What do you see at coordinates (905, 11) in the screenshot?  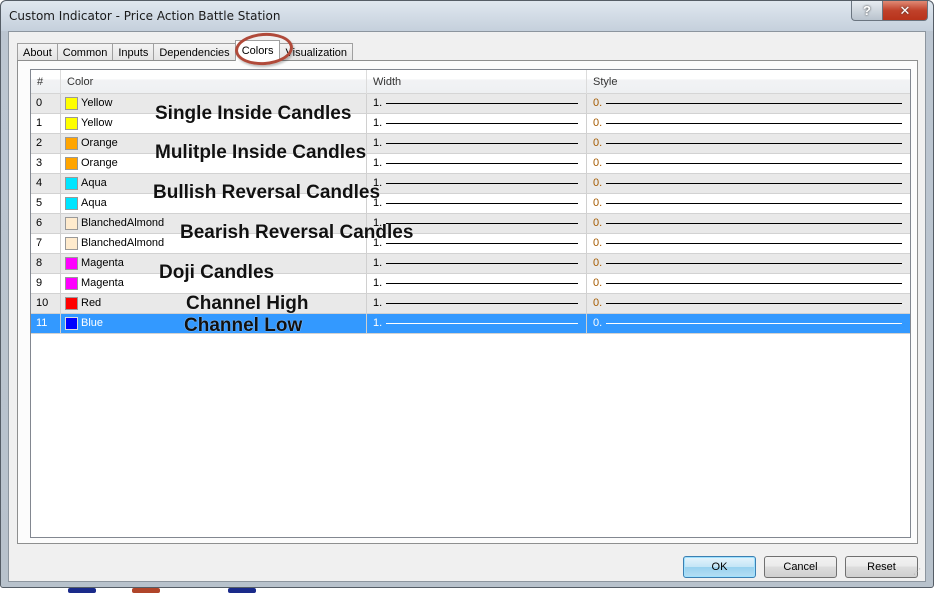 I see `close-button: ✕` at bounding box center [905, 11].